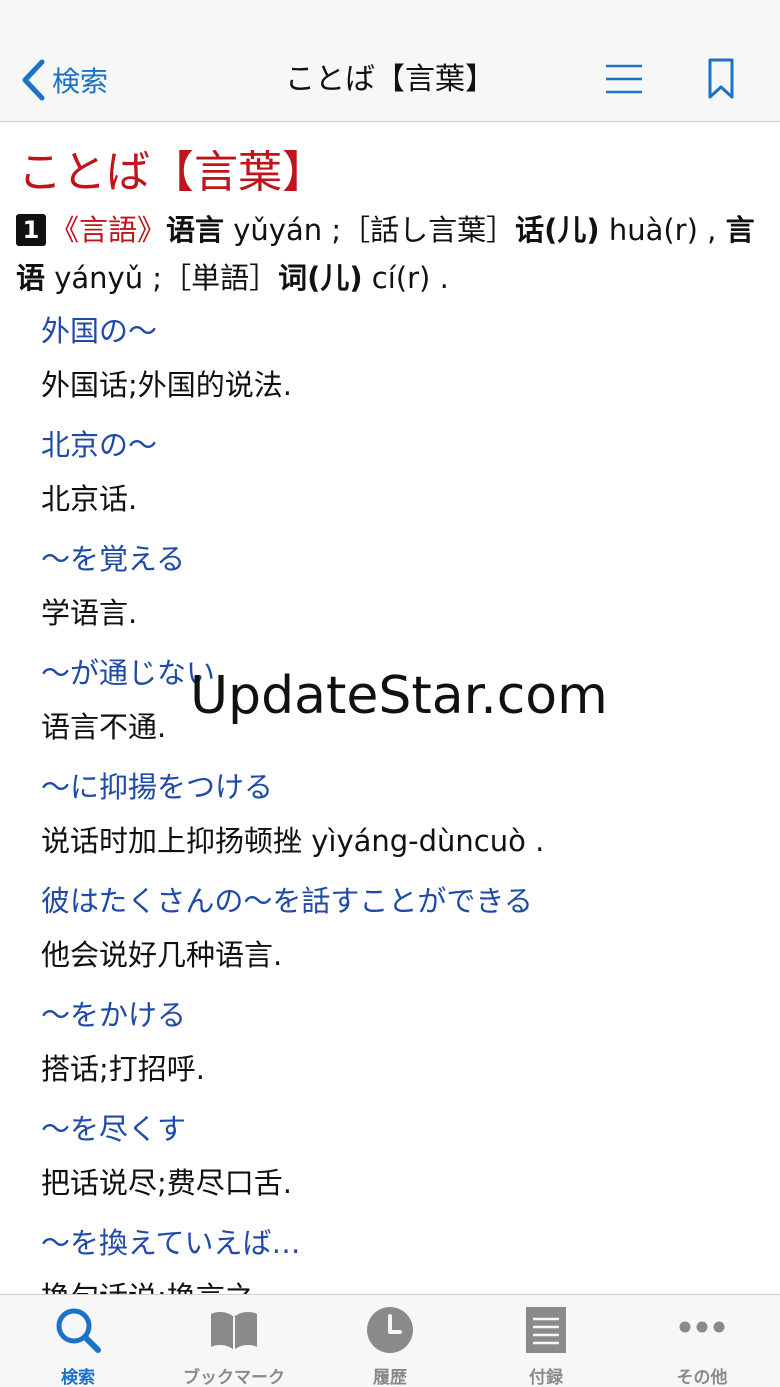 Image resolution: width=780 pixels, height=1387 pixels. I want to click on example-japanese: 彼はたくさんの〜を話すことができる, so click(287, 899).